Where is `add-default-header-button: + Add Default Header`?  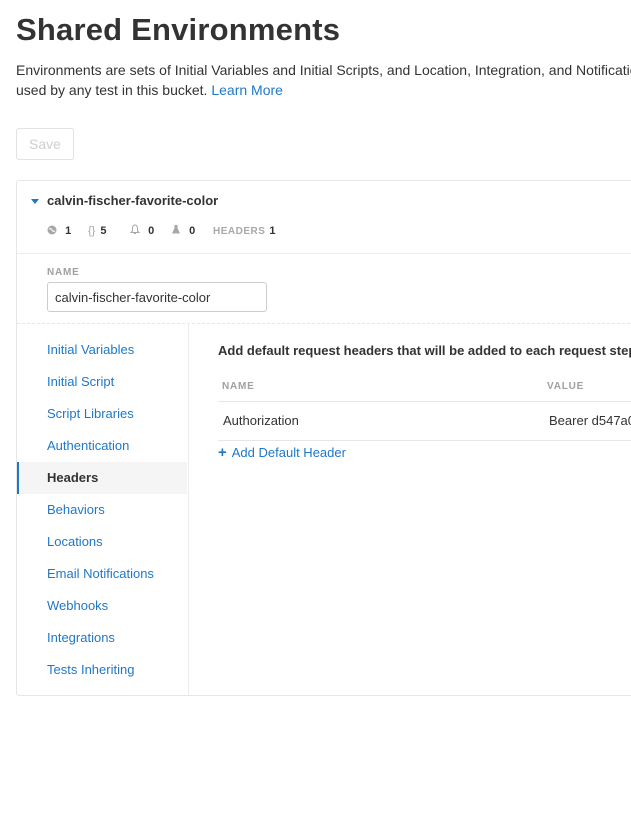 add-default-header-button: + Add Default Header is located at coordinates (282, 452).